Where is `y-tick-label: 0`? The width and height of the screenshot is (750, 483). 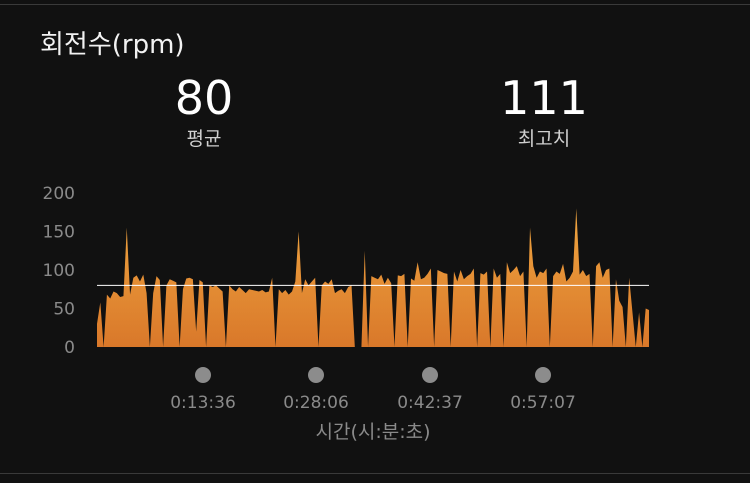
y-tick-label: 0 is located at coordinates (69, 348).